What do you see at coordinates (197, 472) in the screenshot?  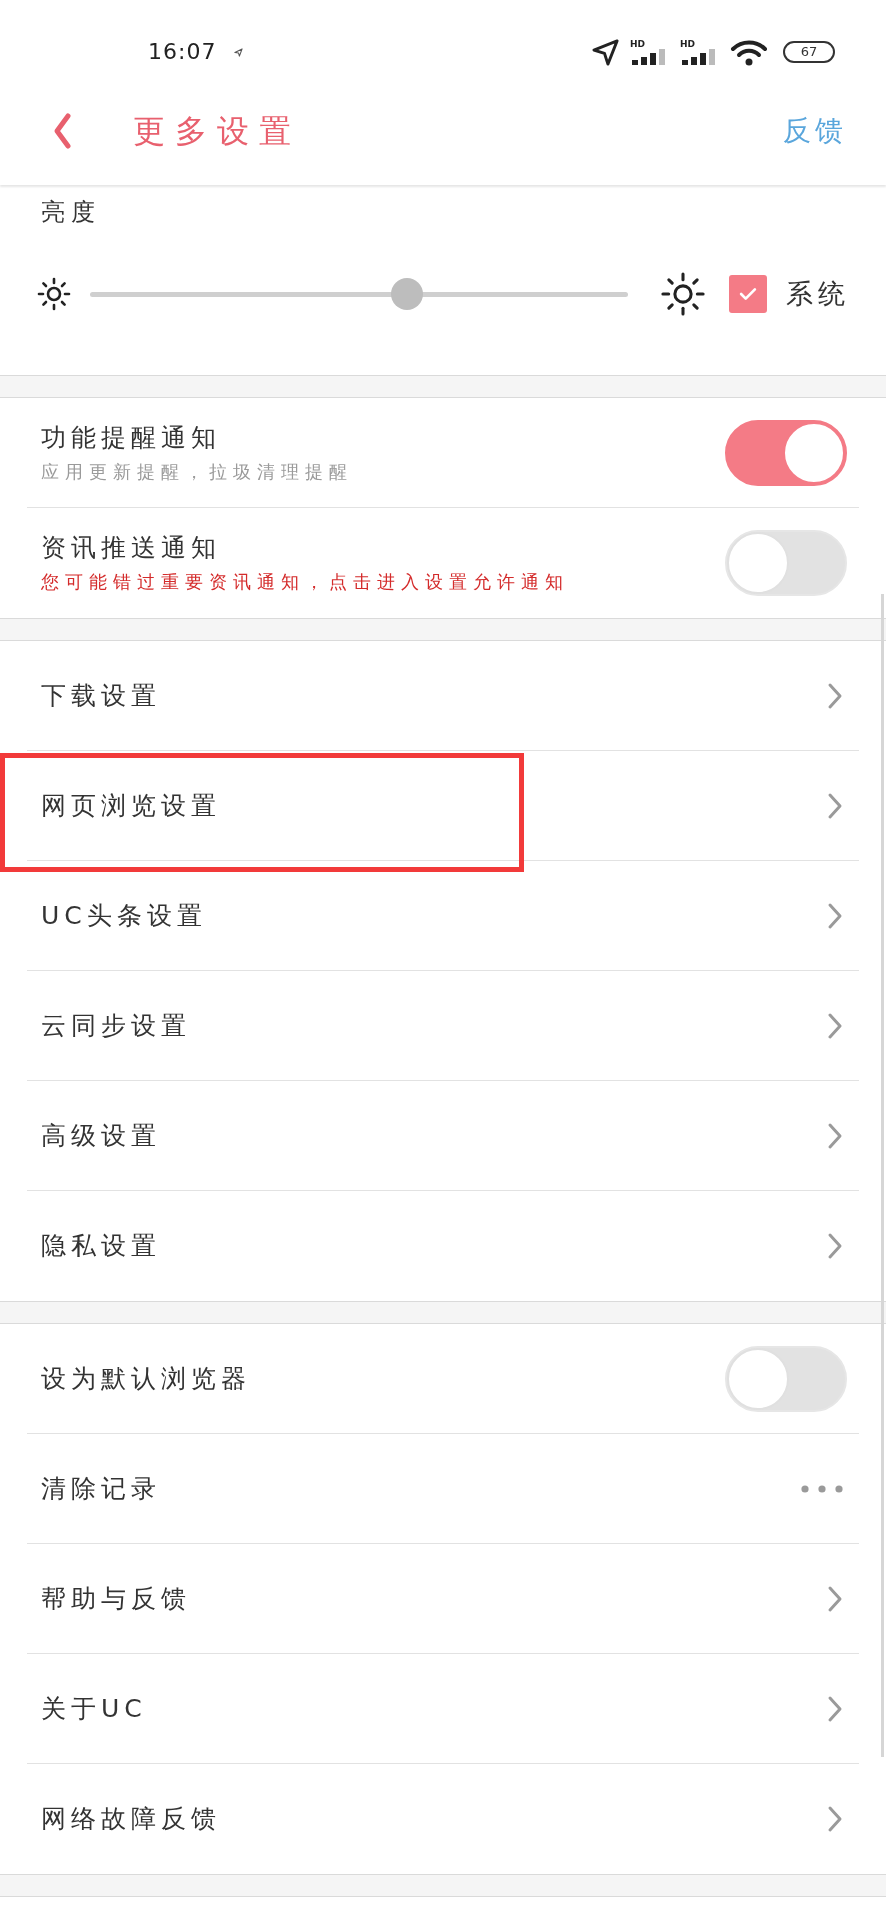 I see `setting-description: 应用更新提醒，拉圾清理提醒` at bounding box center [197, 472].